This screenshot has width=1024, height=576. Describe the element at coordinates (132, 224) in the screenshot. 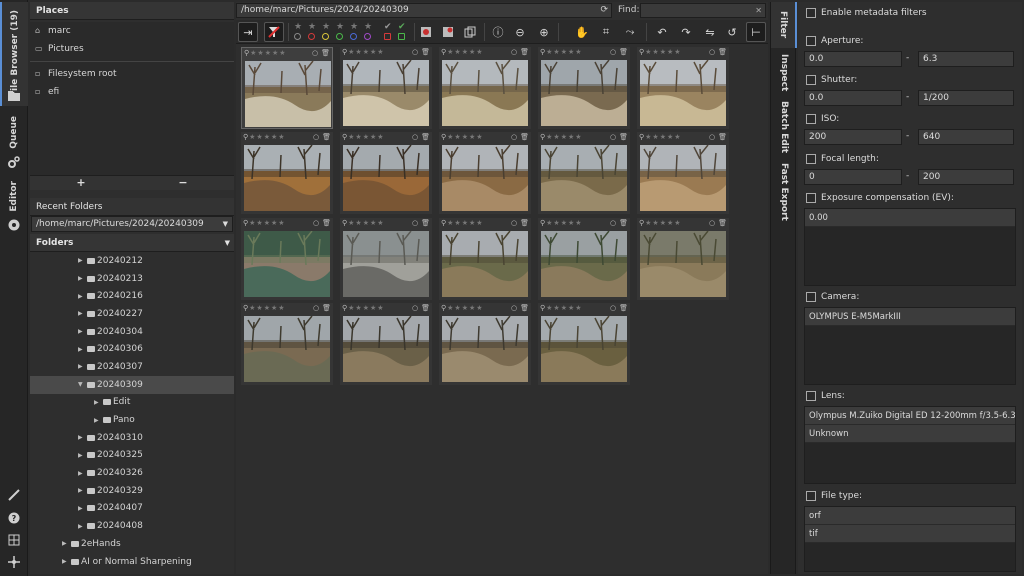

I see `recent-folders-combo: /home/marc/Pictures/2024/20240309 ▼` at that location.